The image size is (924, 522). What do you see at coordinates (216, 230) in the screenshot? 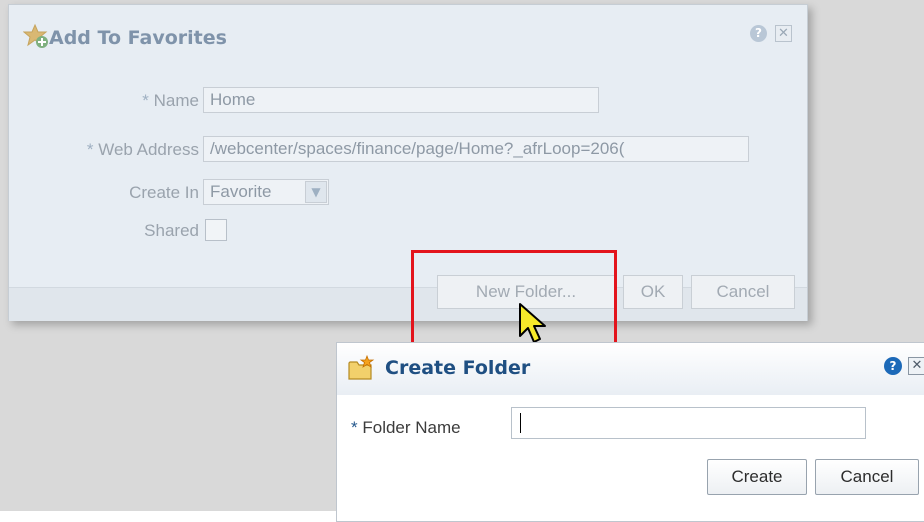
I see `shared-checkbox` at bounding box center [216, 230].